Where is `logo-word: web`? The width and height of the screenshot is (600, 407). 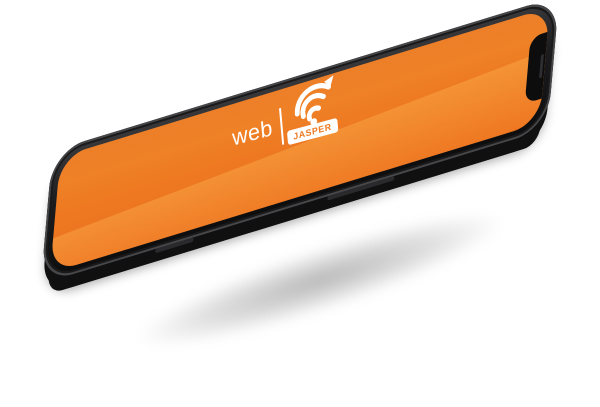 logo-word: web is located at coordinates (252, 132).